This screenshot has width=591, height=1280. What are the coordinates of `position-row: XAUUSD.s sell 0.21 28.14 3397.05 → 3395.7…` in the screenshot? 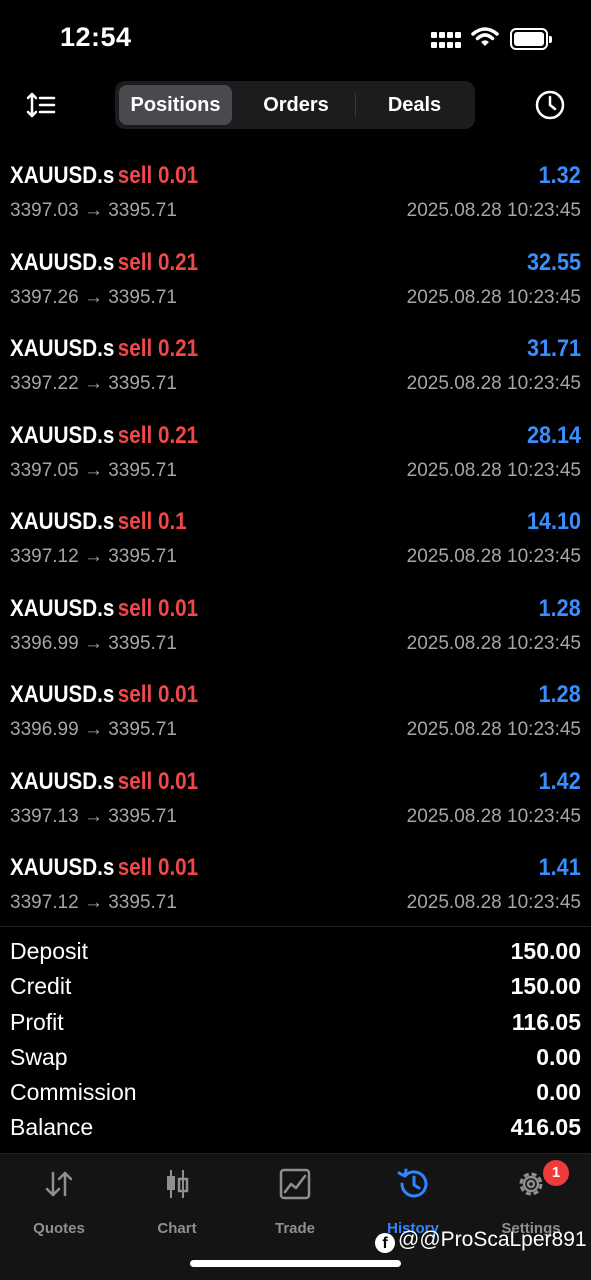 It's located at (295, 455).